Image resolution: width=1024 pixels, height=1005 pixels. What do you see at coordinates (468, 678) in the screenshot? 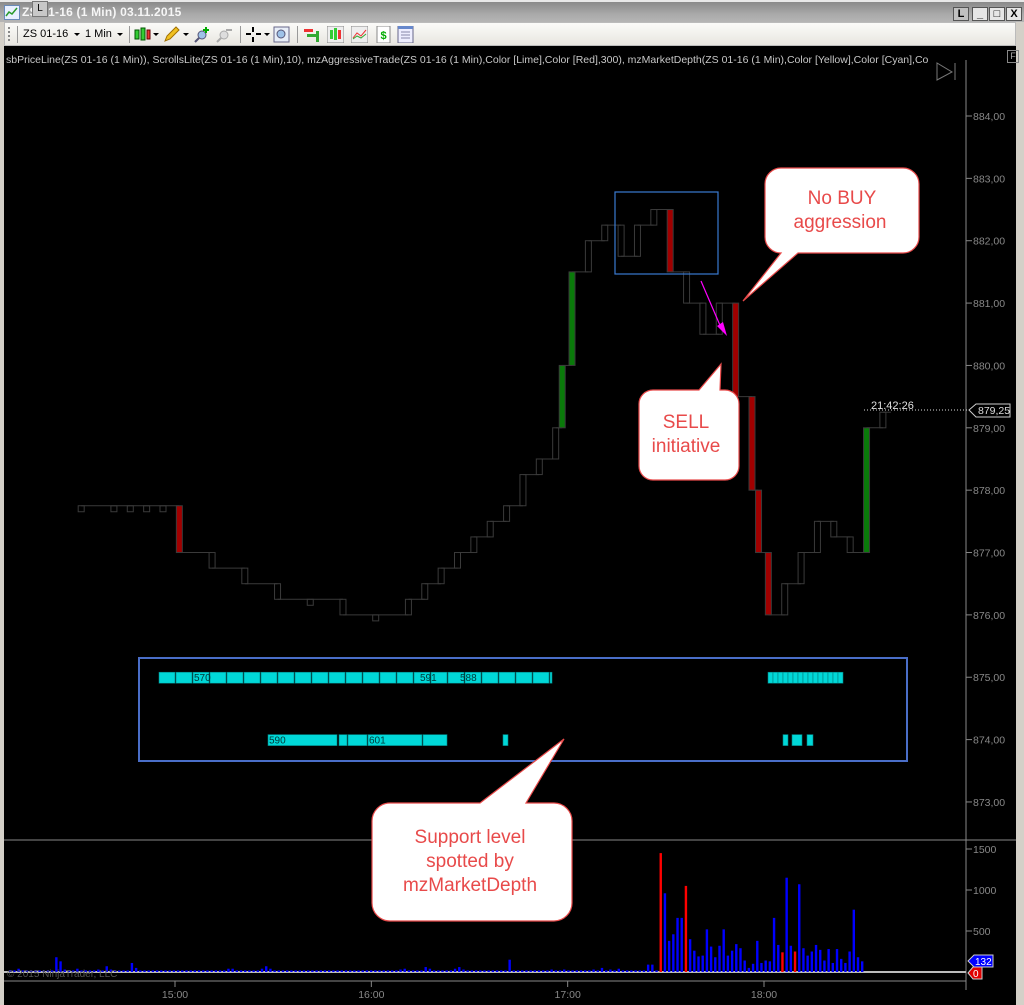
I see `depth-label: 588` at bounding box center [468, 678].